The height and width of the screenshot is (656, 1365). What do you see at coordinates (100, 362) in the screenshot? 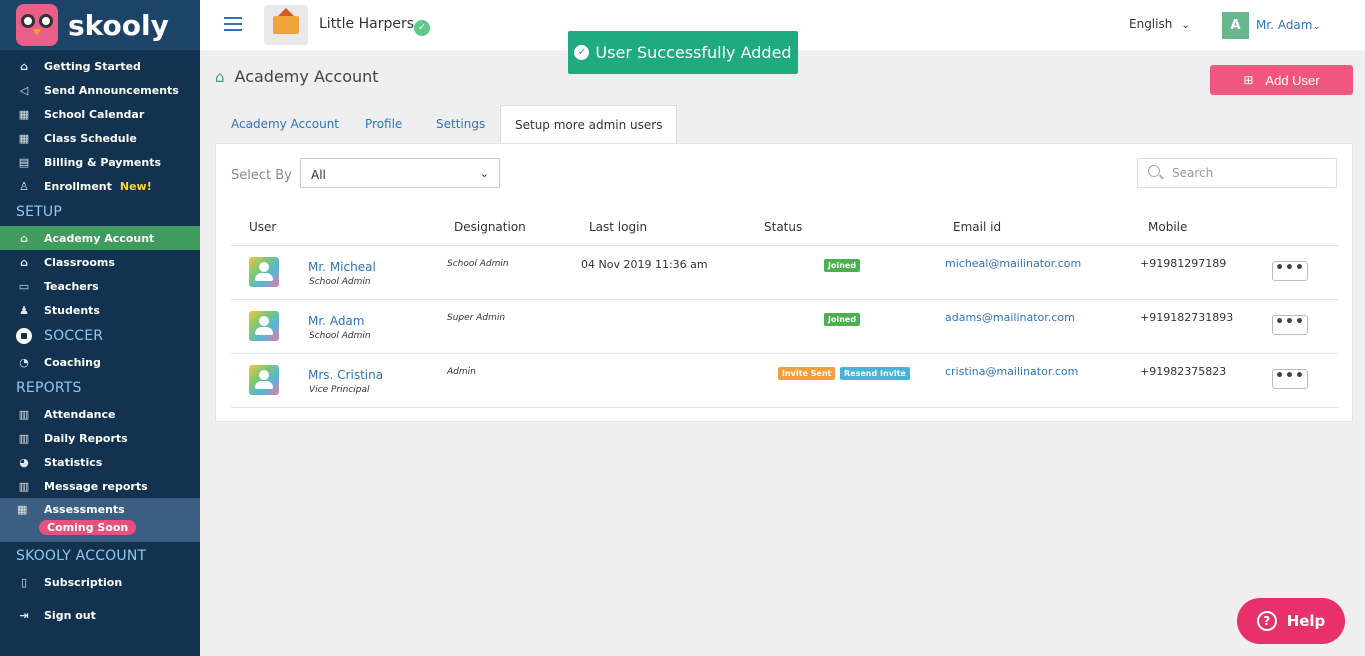
I see `sidebar-item-coaching: ◔ Coaching` at bounding box center [100, 362].